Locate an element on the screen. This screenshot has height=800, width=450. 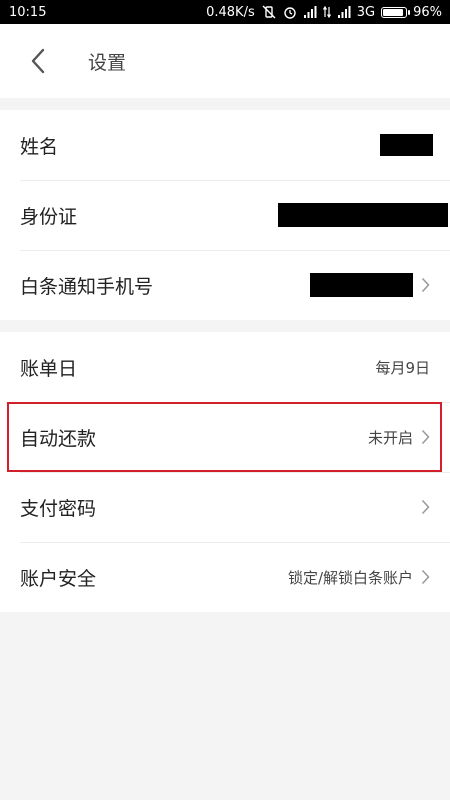
row-notify-phone: 白条通知手机号 is located at coordinates (225, 285).